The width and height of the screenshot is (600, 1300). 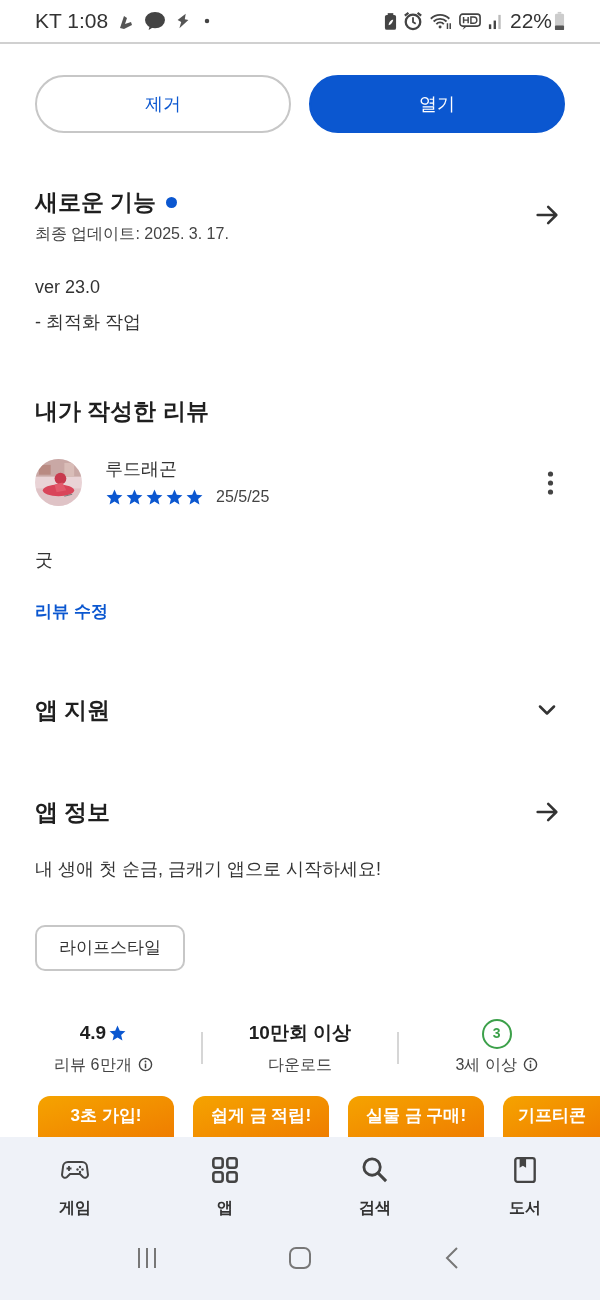 What do you see at coordinates (208, 869) in the screenshot?
I see `app-description: 내 생애 첫 순금, 금캐기 앱으로 시작하세요!` at bounding box center [208, 869].